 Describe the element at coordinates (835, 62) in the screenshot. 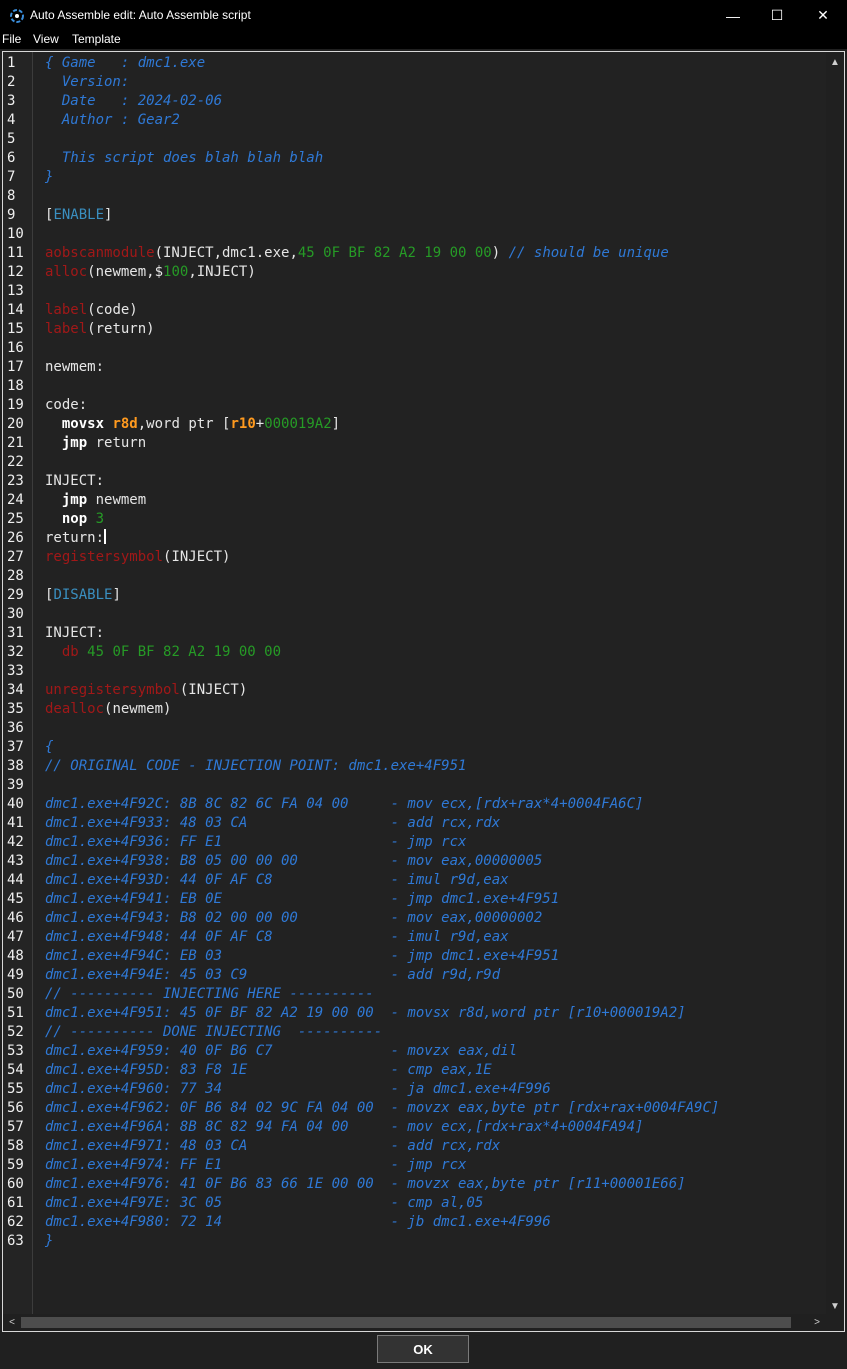

I see `scroll-up-icon: ▲` at that location.